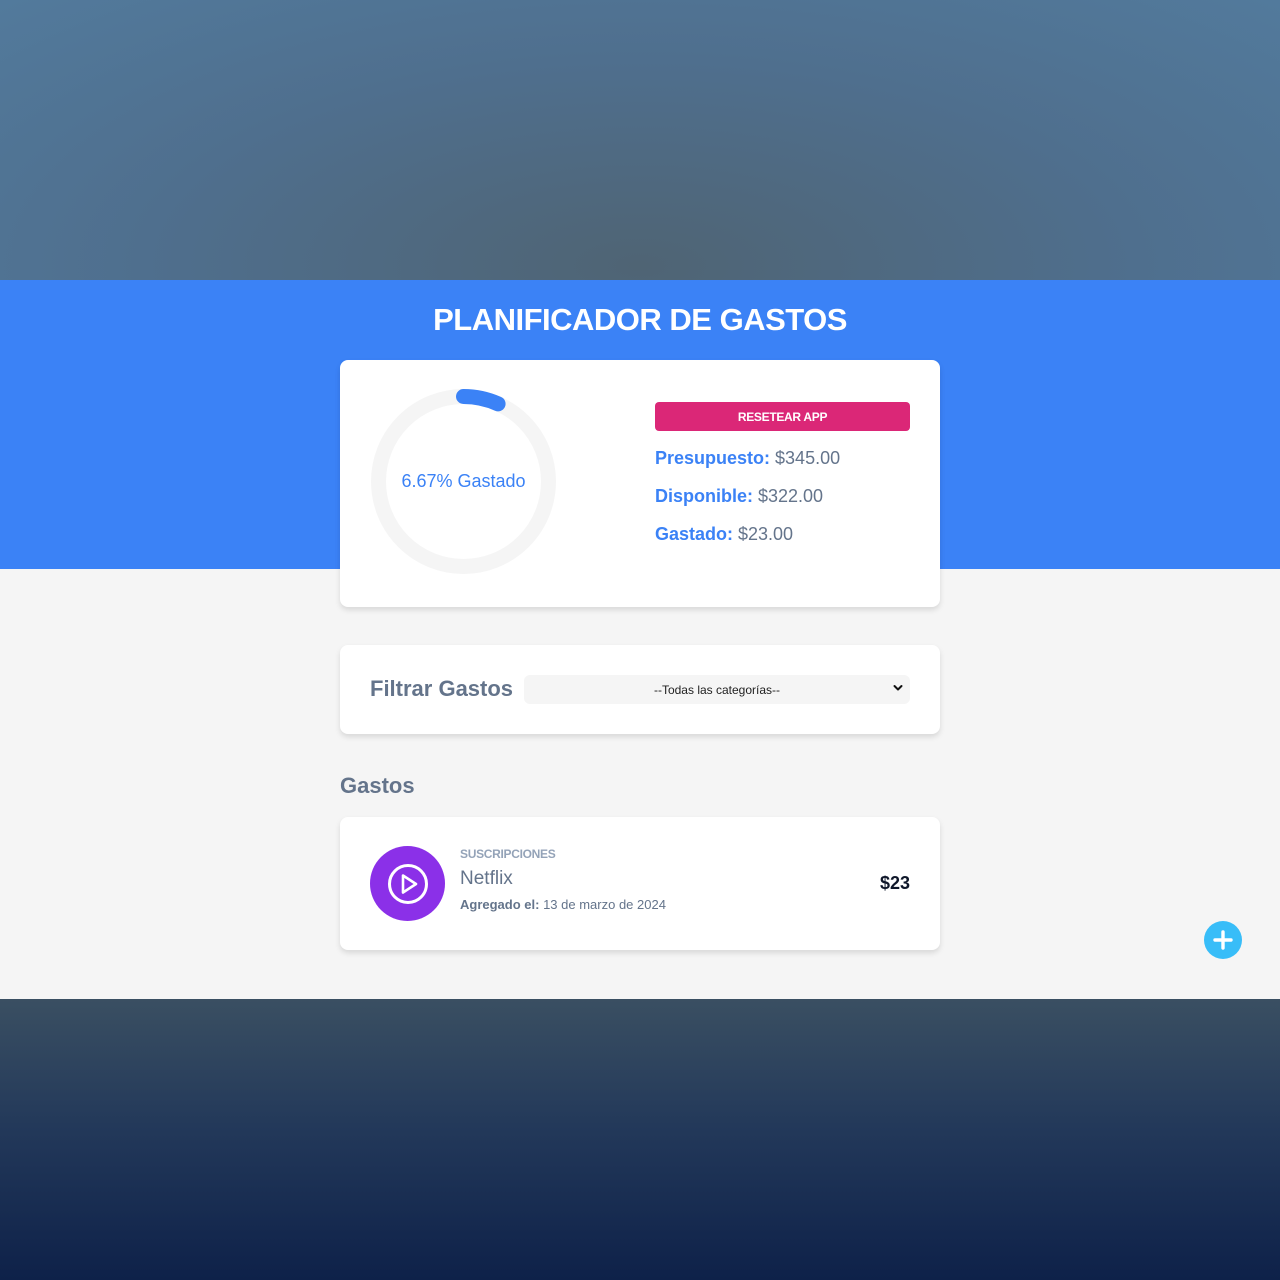 The width and height of the screenshot is (1280, 1280). Describe the element at coordinates (788, 496) in the screenshot. I see `budget-available-value: $322.00` at that location.